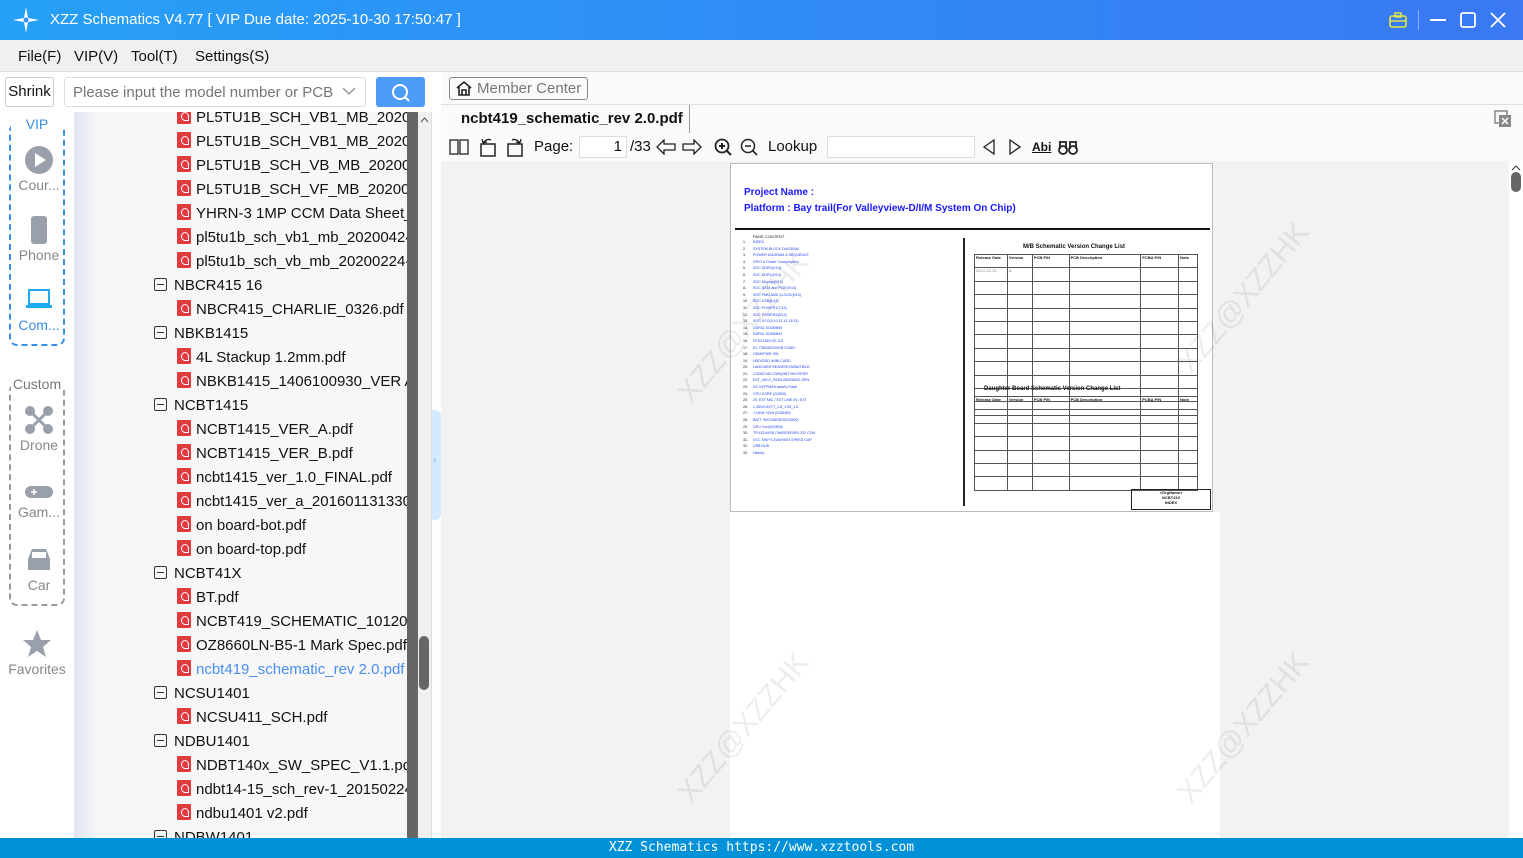 The width and height of the screenshot is (1523, 858). I want to click on zoom-out-icon, so click(749, 147).